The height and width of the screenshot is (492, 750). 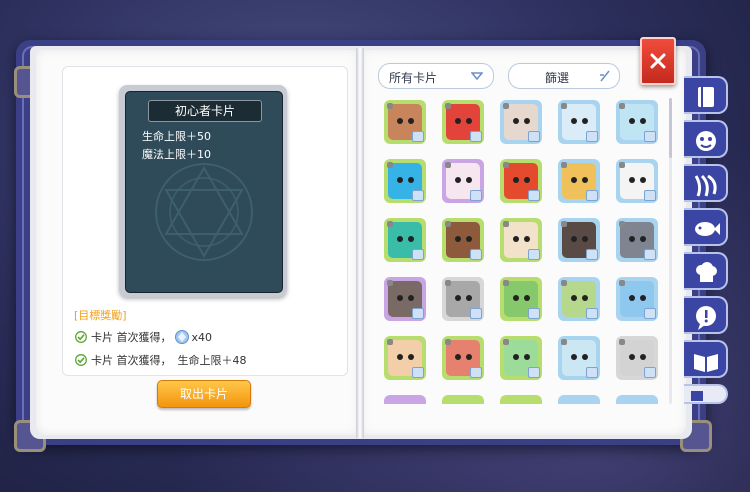 I want to click on grid-scrollbar, so click(x=670, y=251).